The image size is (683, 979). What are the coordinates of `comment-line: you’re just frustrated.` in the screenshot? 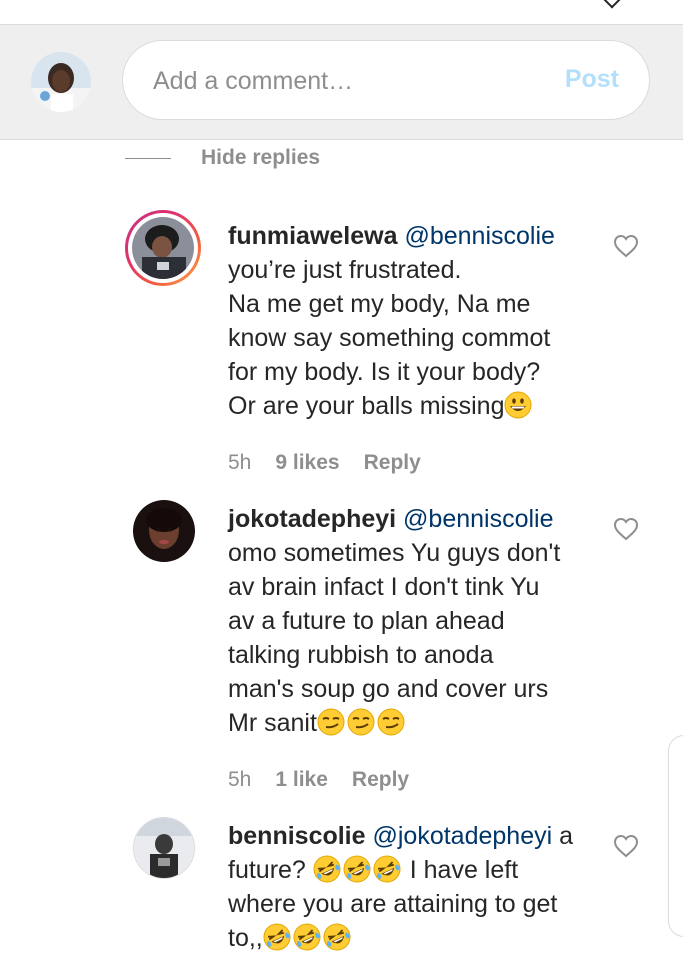 It's located at (345, 270).